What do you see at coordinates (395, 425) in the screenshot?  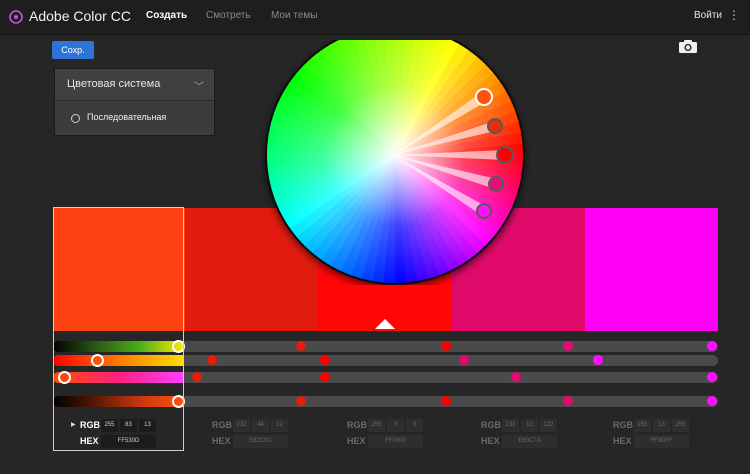 I see `rgb-g-input: 0` at bounding box center [395, 425].